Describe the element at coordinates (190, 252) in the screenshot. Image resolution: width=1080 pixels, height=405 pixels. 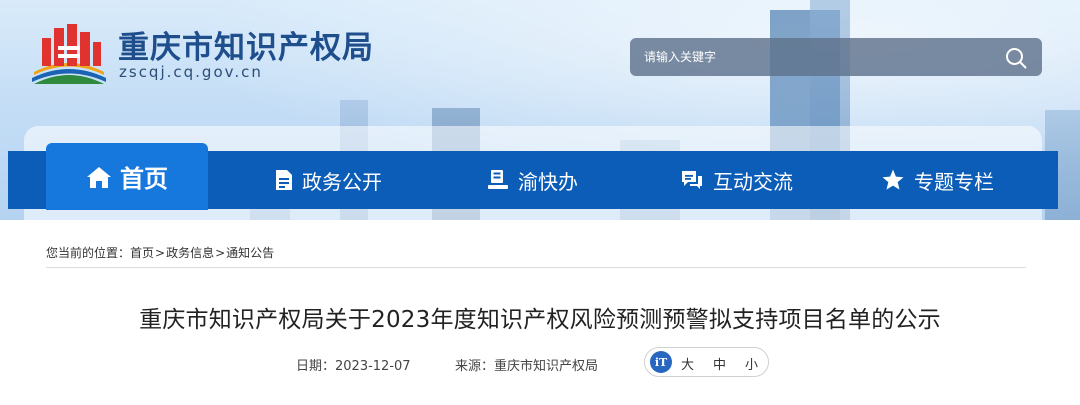
I see `breadcrumb-link-government-info: 政务信息` at that location.